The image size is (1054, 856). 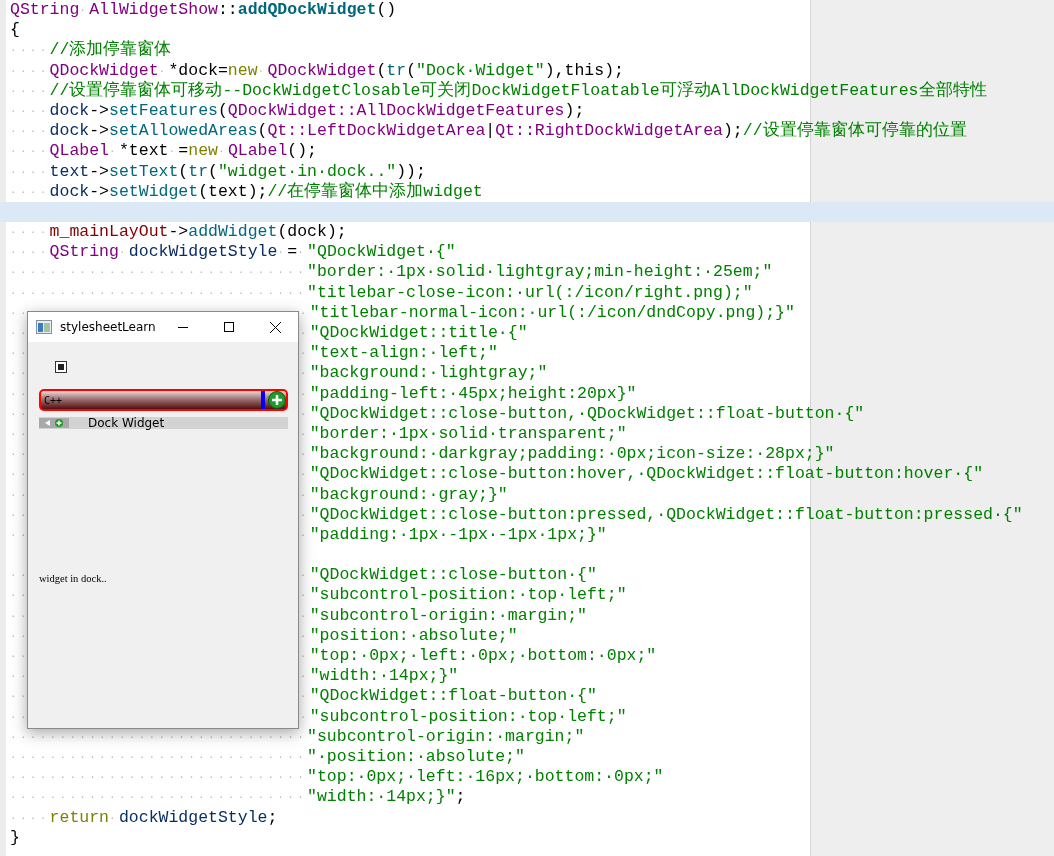 I want to click on code-text: {, so click(x=15, y=30).